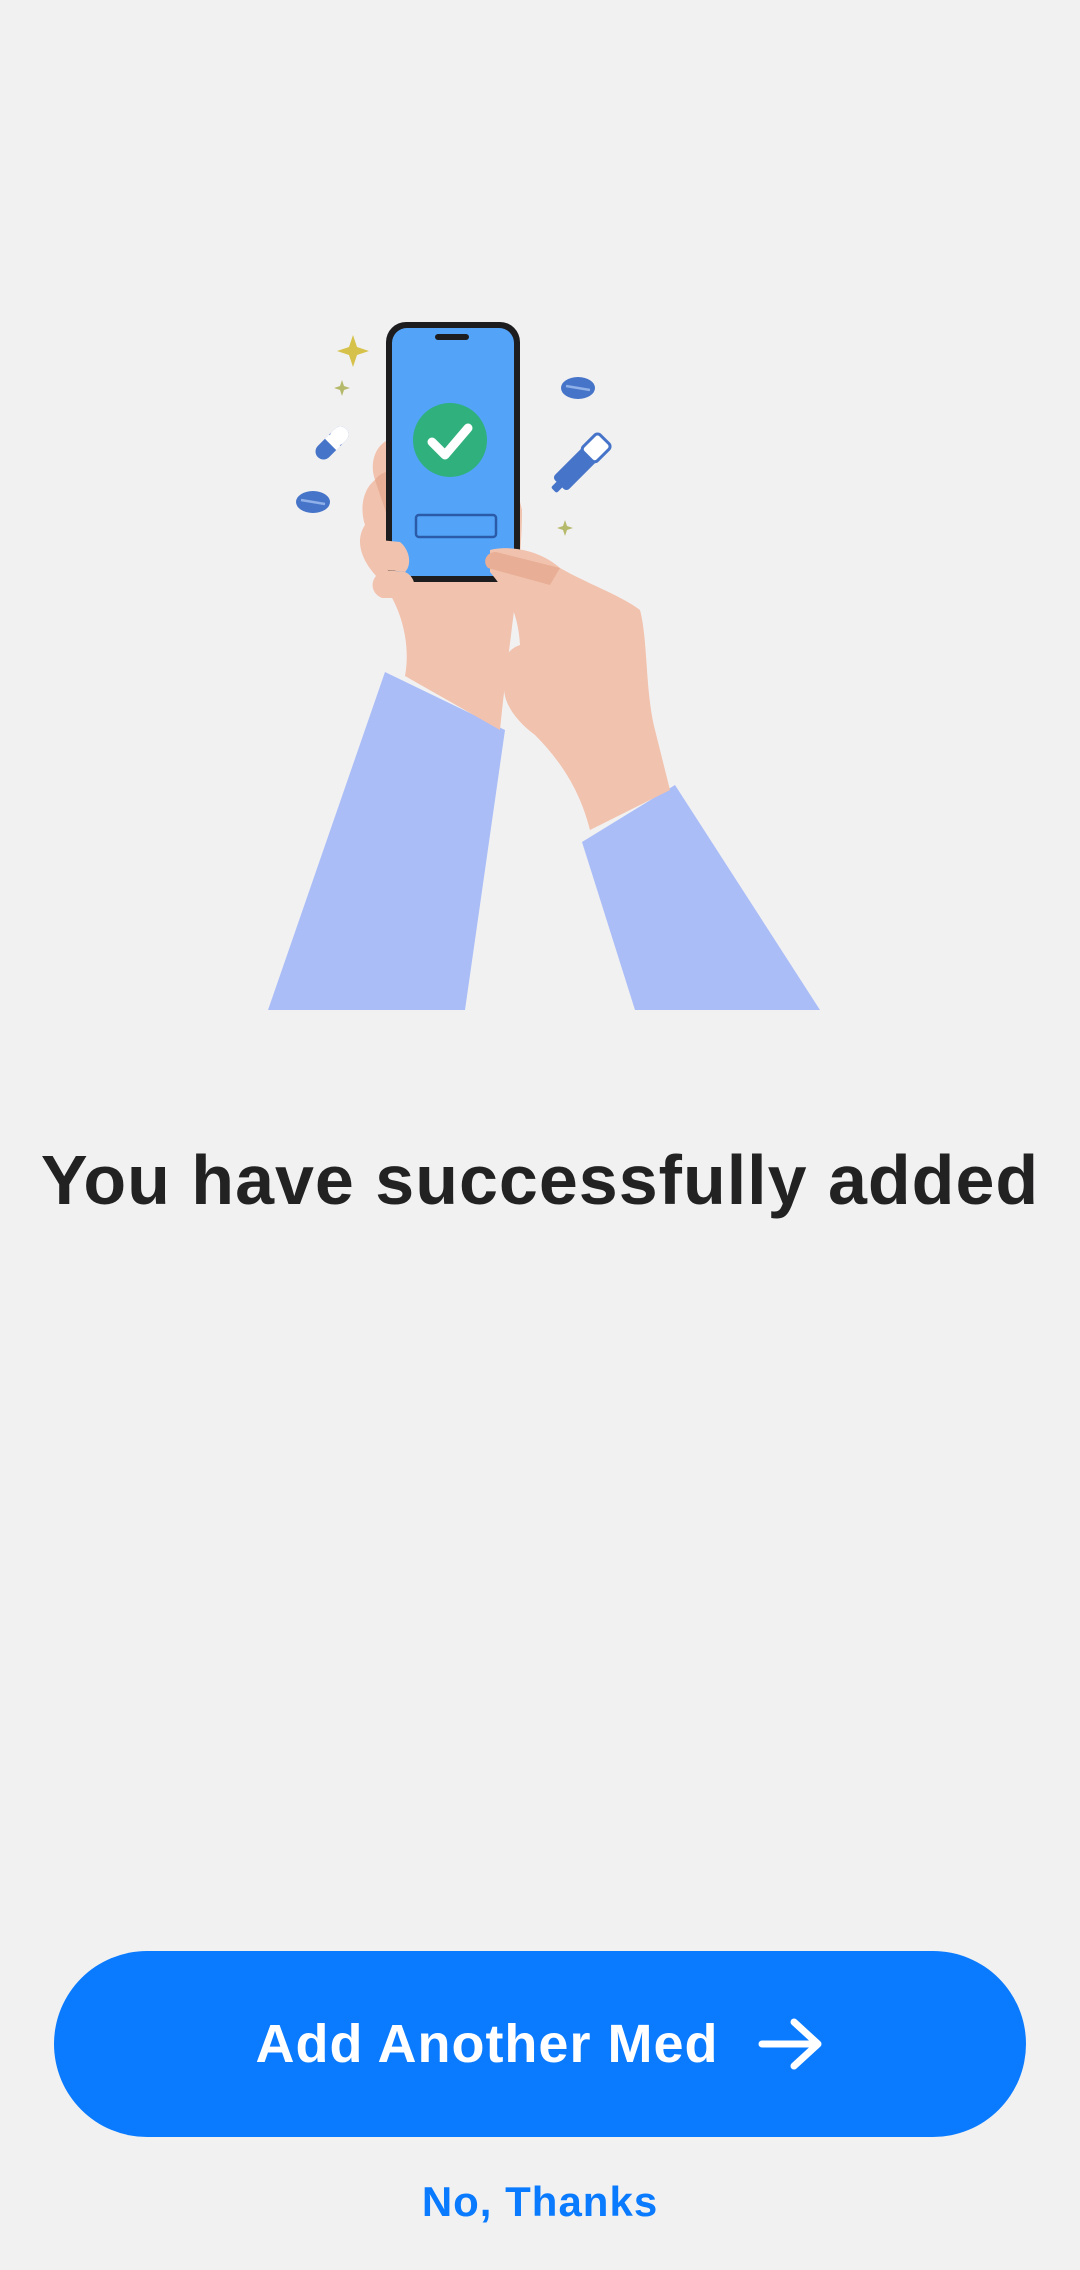  I want to click on add-another-med-label: Add Another Med, so click(487, 2044).